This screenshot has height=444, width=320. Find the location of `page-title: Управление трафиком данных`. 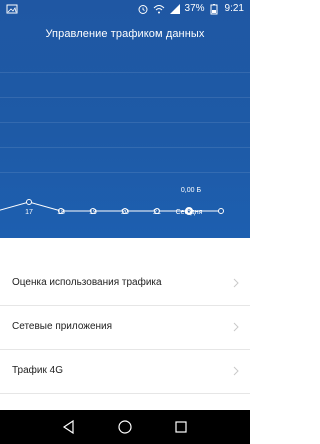

page-title: Управление трафиком данных is located at coordinates (125, 34).